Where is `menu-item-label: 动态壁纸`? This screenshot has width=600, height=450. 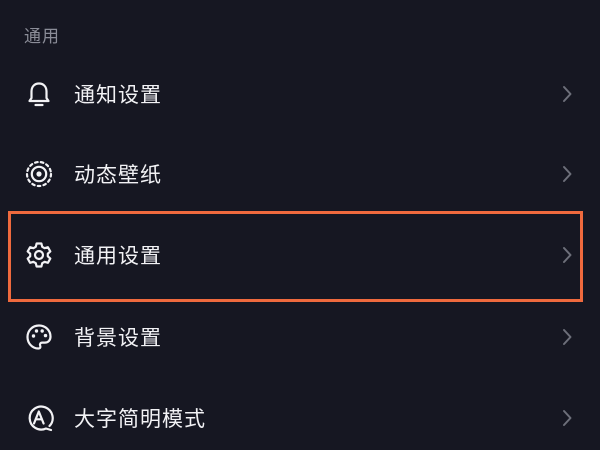 menu-item-label: 动态壁纸 is located at coordinates (118, 175).